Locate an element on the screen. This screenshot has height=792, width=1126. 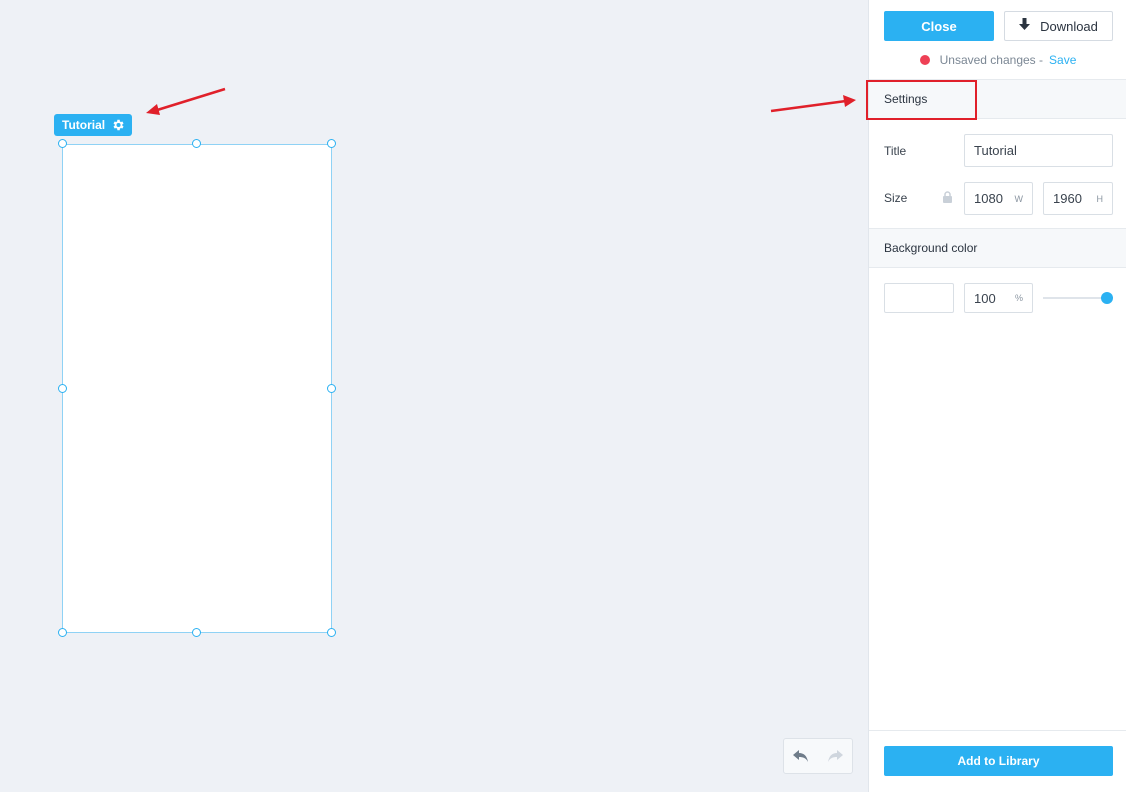
height-input: 1960 H is located at coordinates (1078, 198).